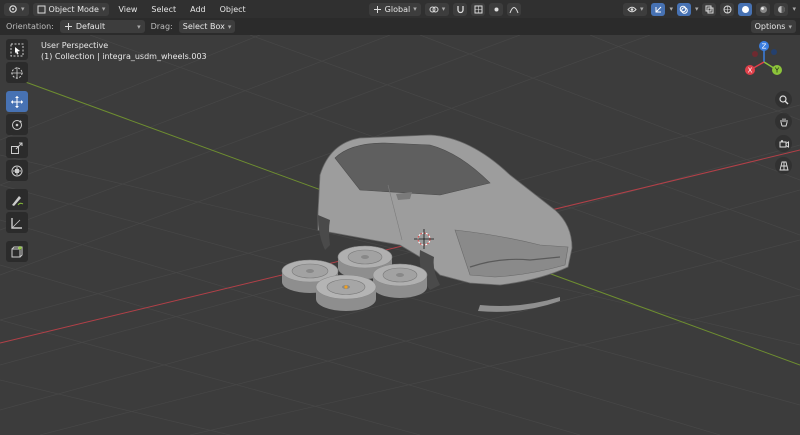 The height and width of the screenshot is (435, 800). What do you see at coordinates (203, 26) in the screenshot?
I see `drag-value: Select Box` at bounding box center [203, 26].